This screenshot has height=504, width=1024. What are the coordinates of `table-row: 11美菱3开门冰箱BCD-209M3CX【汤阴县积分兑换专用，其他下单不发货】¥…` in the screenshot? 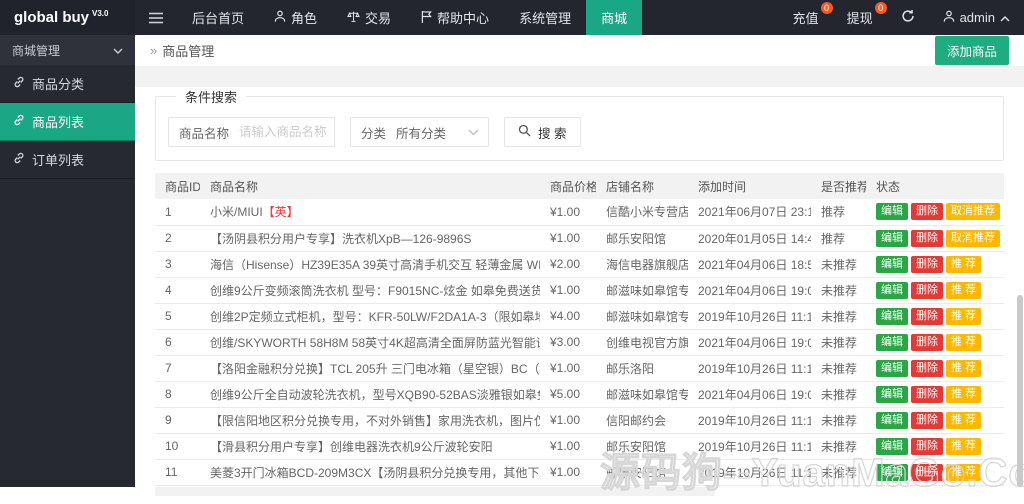 It's located at (579, 472).